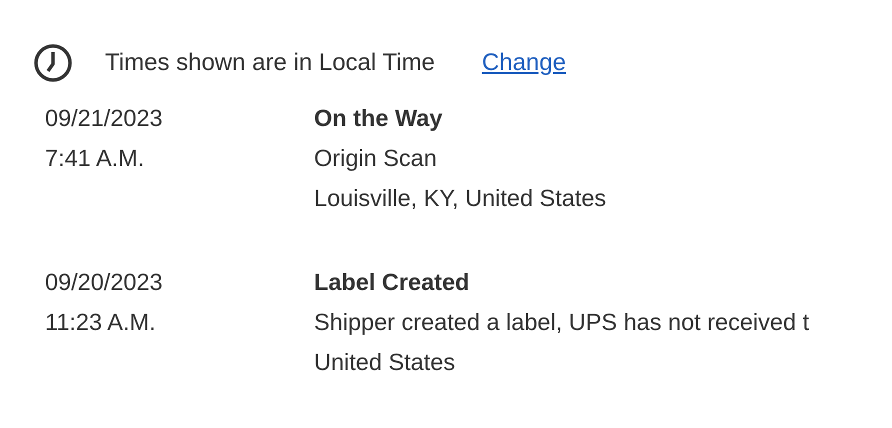  Describe the element at coordinates (562, 322) in the screenshot. I see `event-description: Shipper created a label, UPS has not received t` at that location.